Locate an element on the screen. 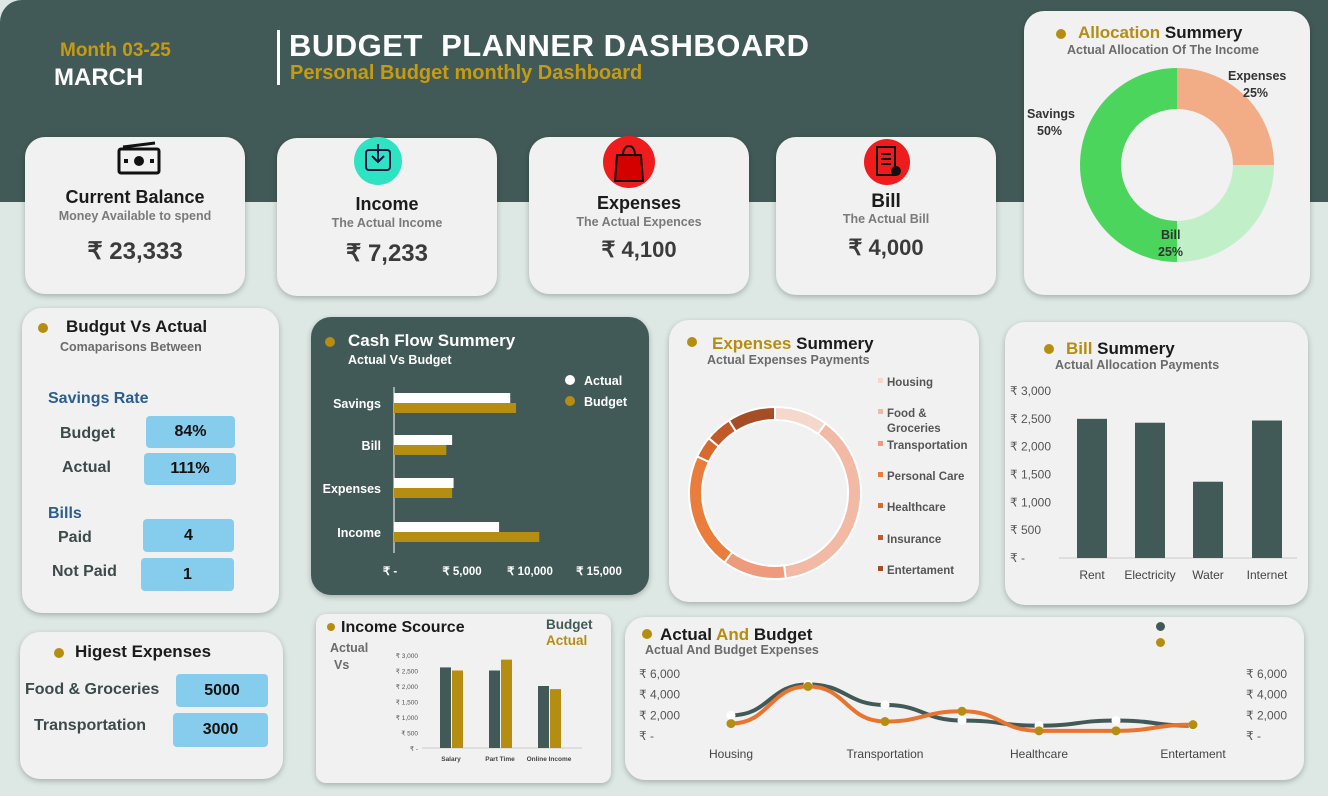  actual-label: Actual is located at coordinates (86, 467).